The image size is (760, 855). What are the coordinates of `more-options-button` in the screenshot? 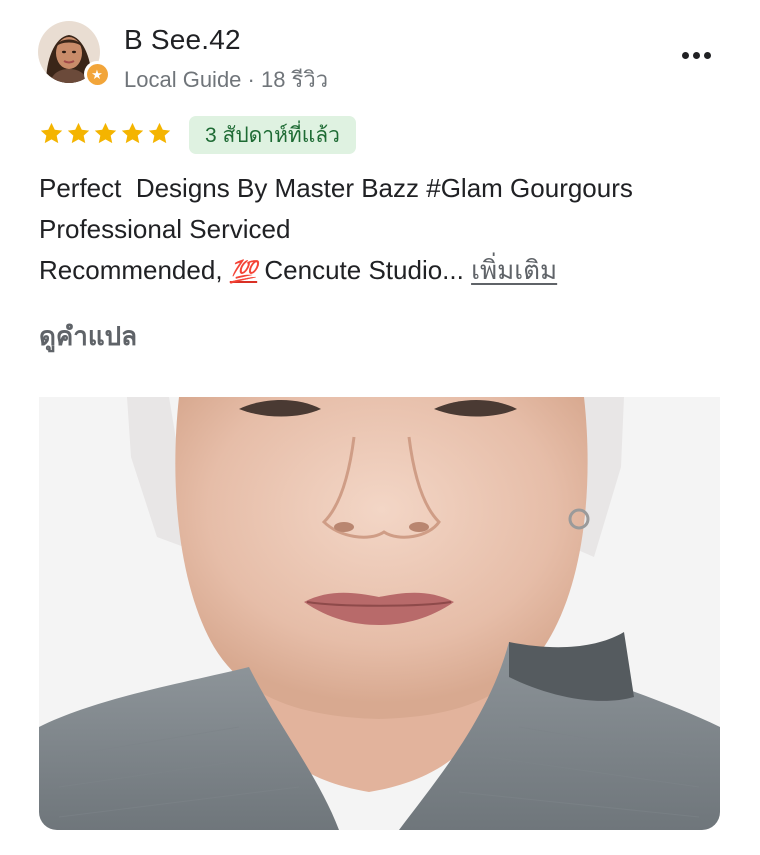 It's located at (696, 55).